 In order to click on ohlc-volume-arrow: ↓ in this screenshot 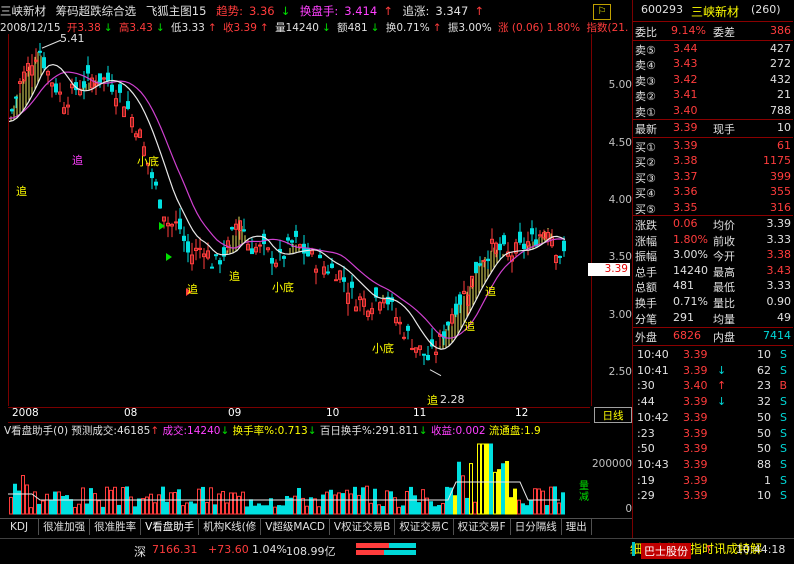, I will do `click(326, 28)`.